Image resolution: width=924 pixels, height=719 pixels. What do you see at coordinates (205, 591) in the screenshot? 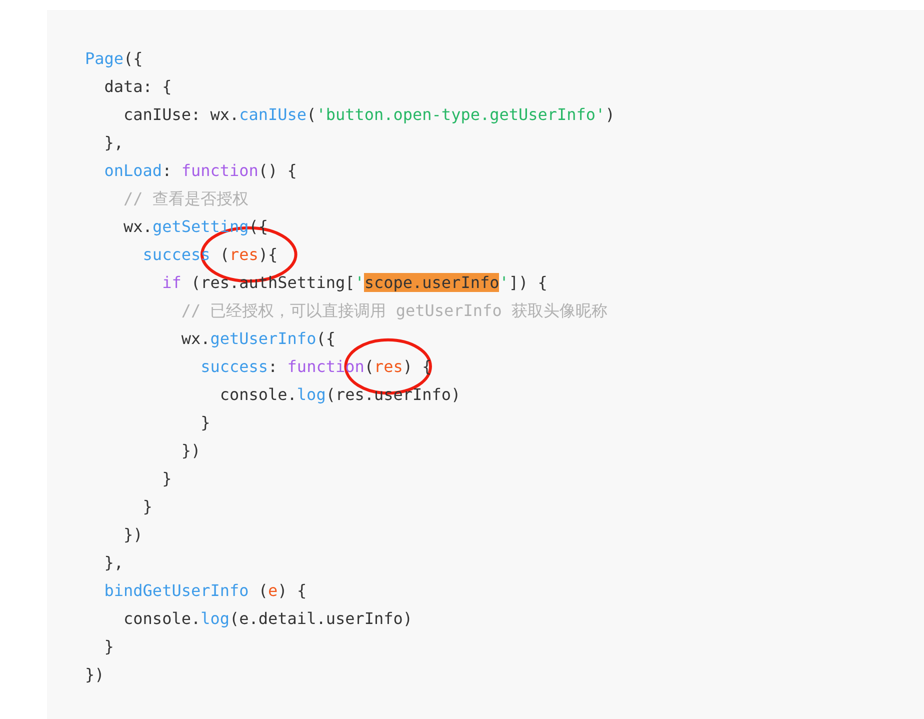
I see `code-line: bindGetUserInfo (e) {` at bounding box center [205, 591].